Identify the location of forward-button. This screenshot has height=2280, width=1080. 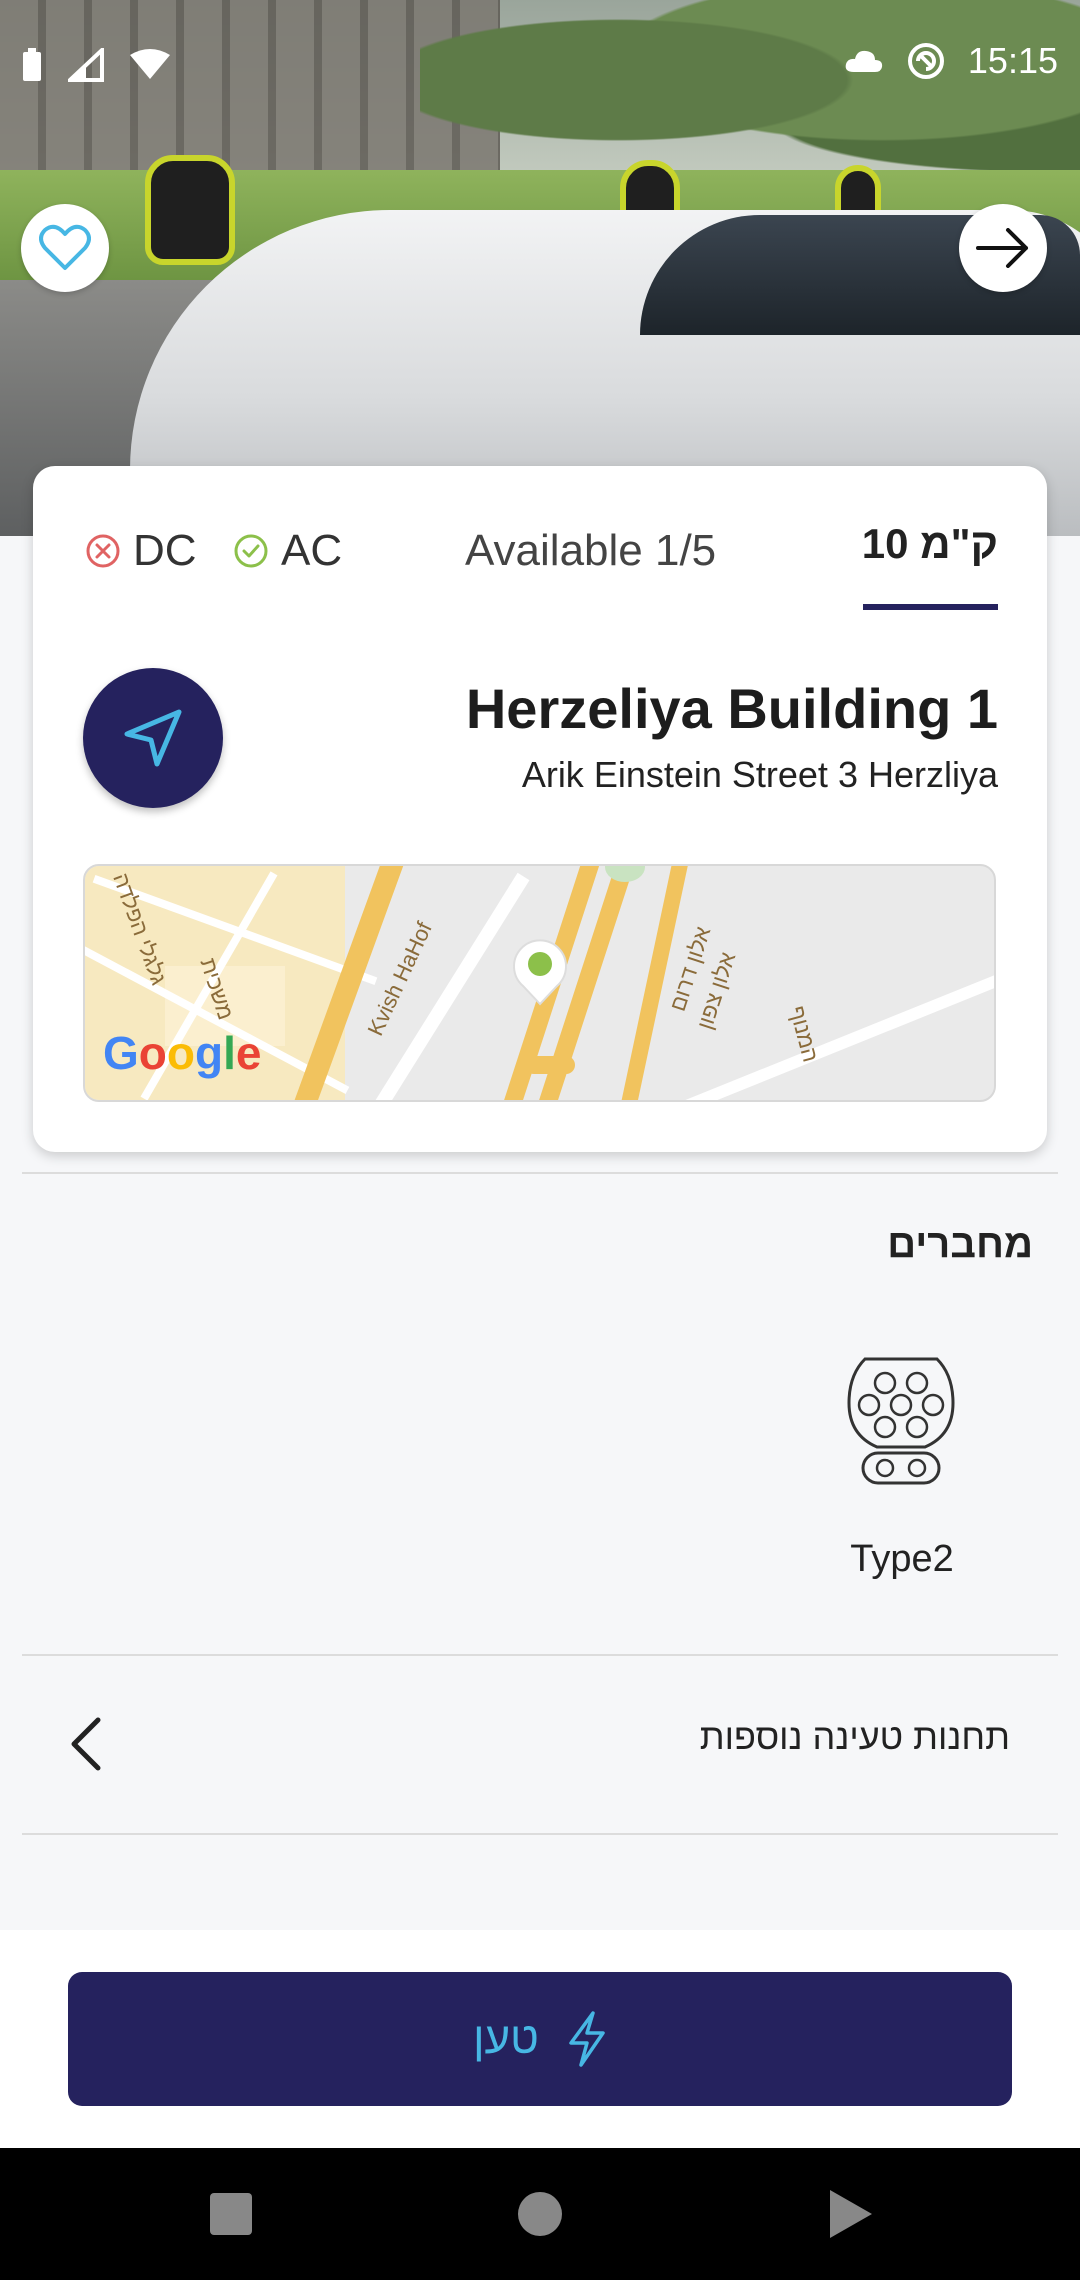
(1003, 248).